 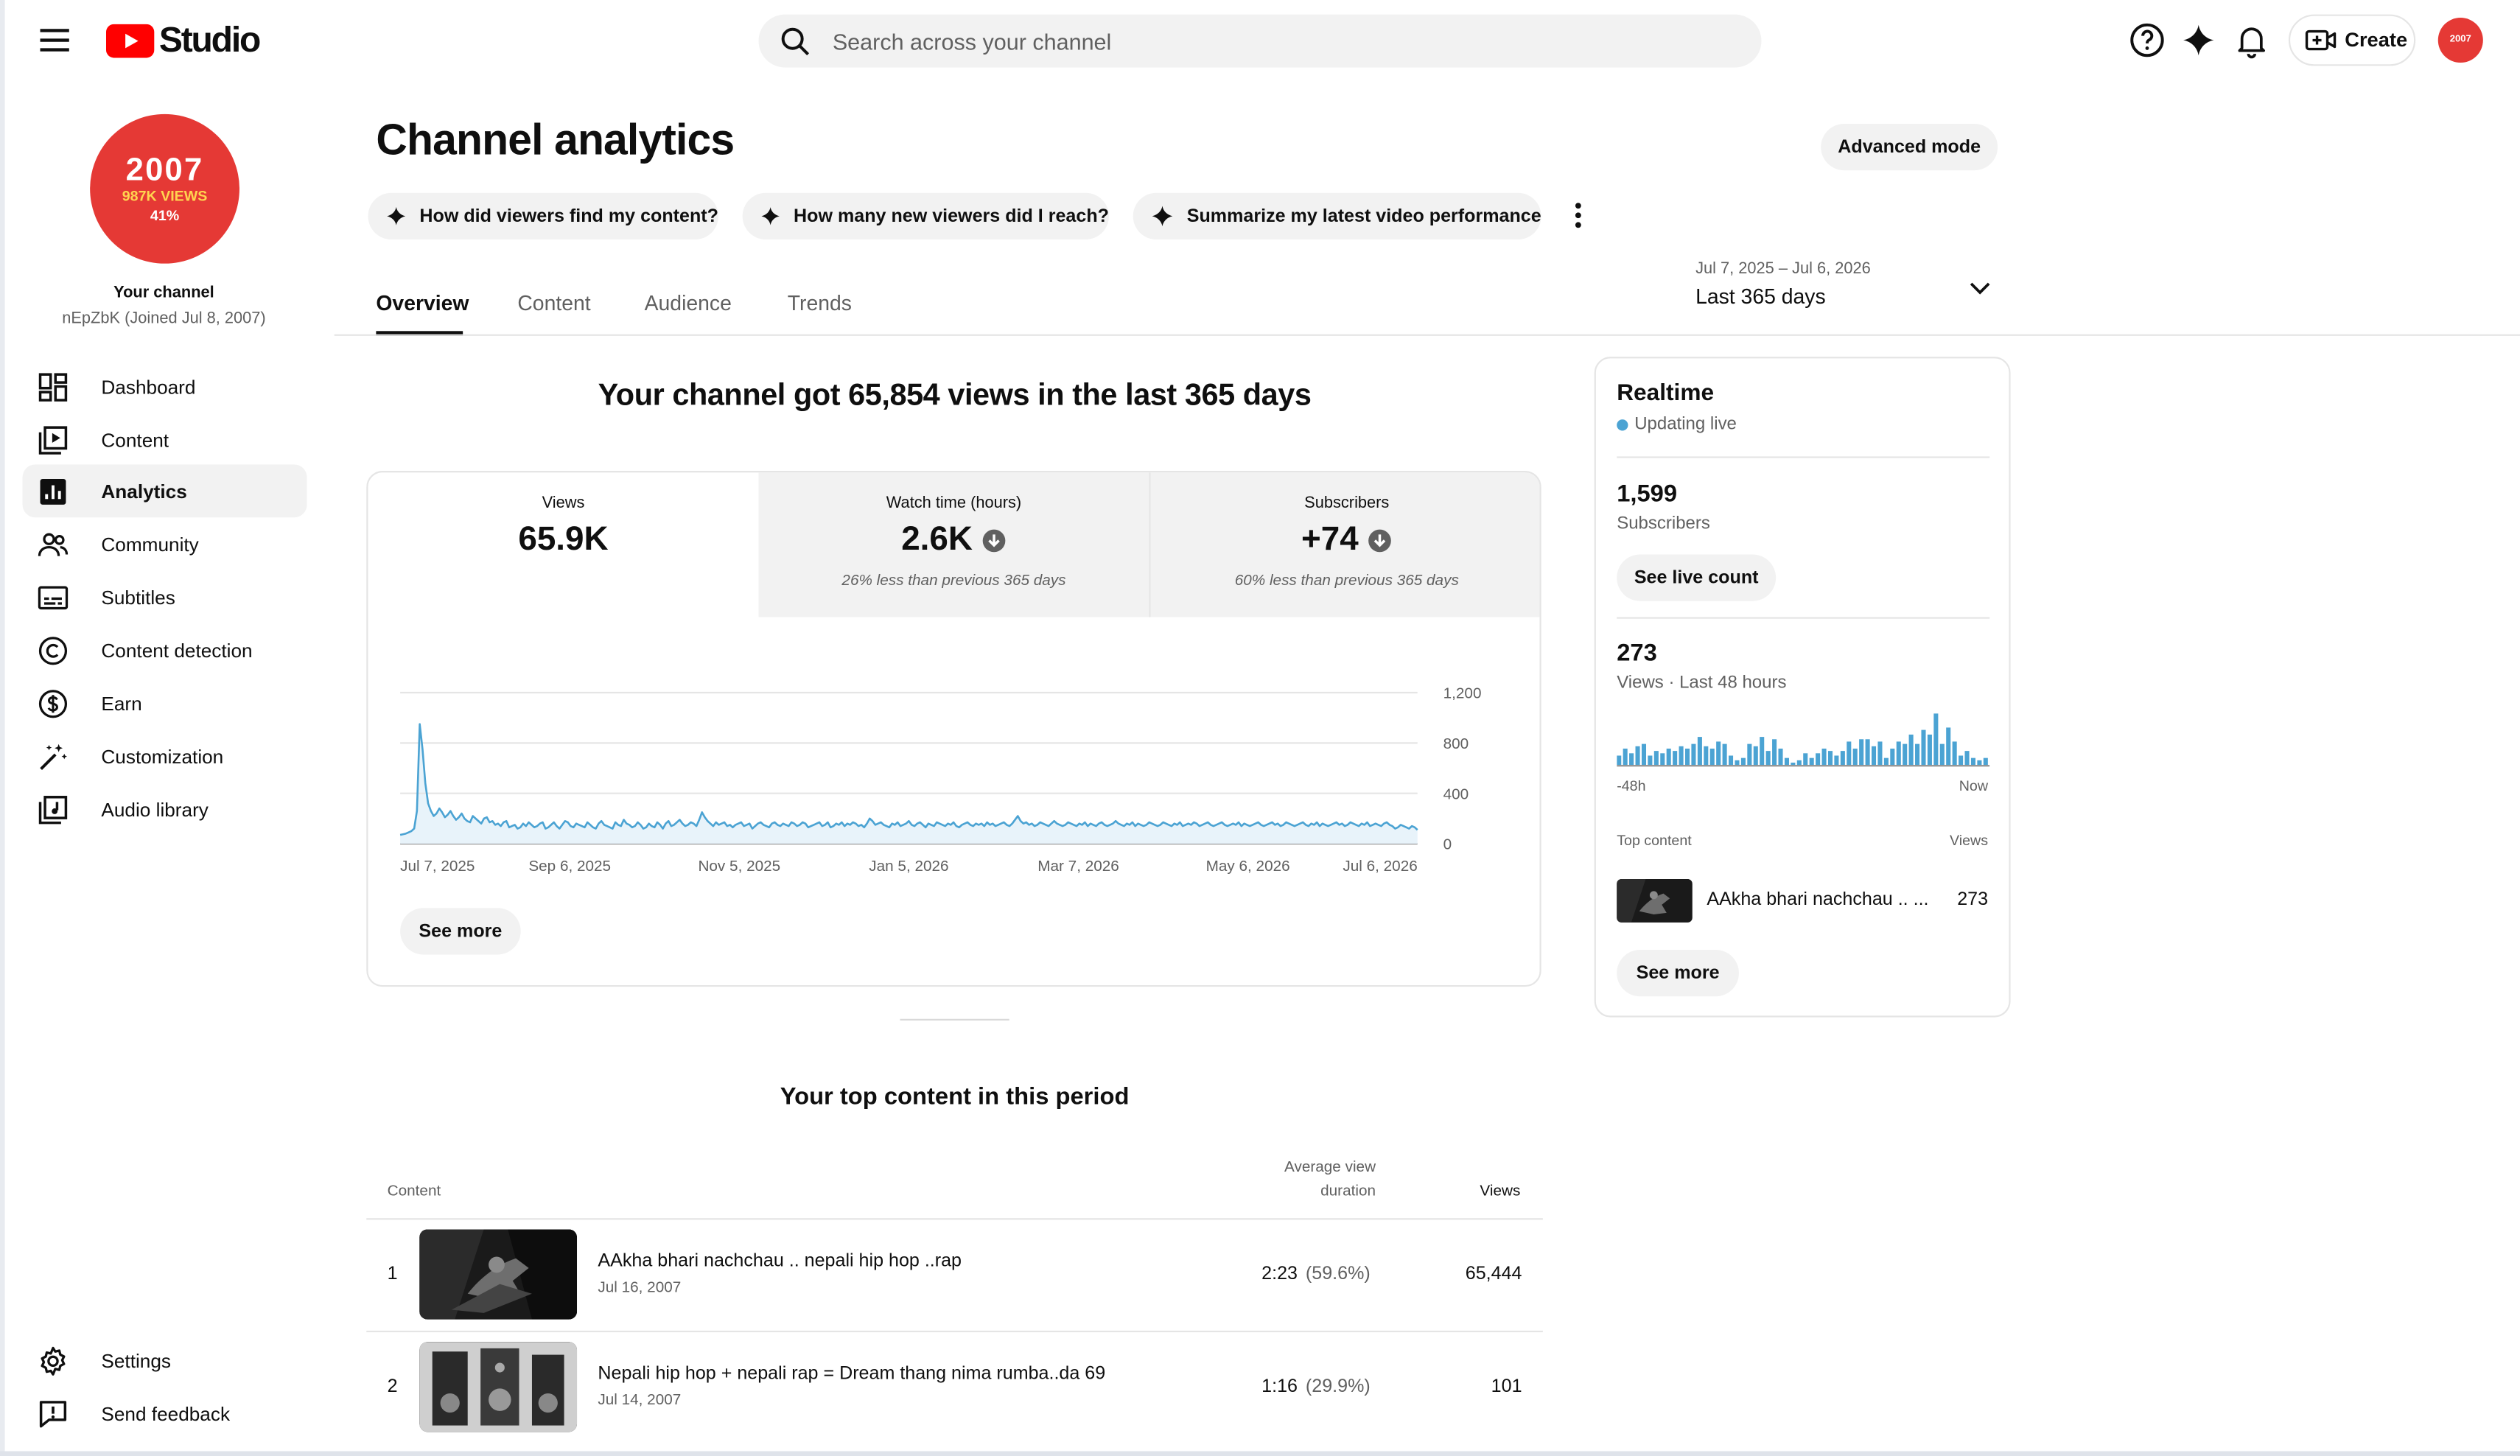 I want to click on see-live-count-button: See live count, so click(x=1697, y=577).